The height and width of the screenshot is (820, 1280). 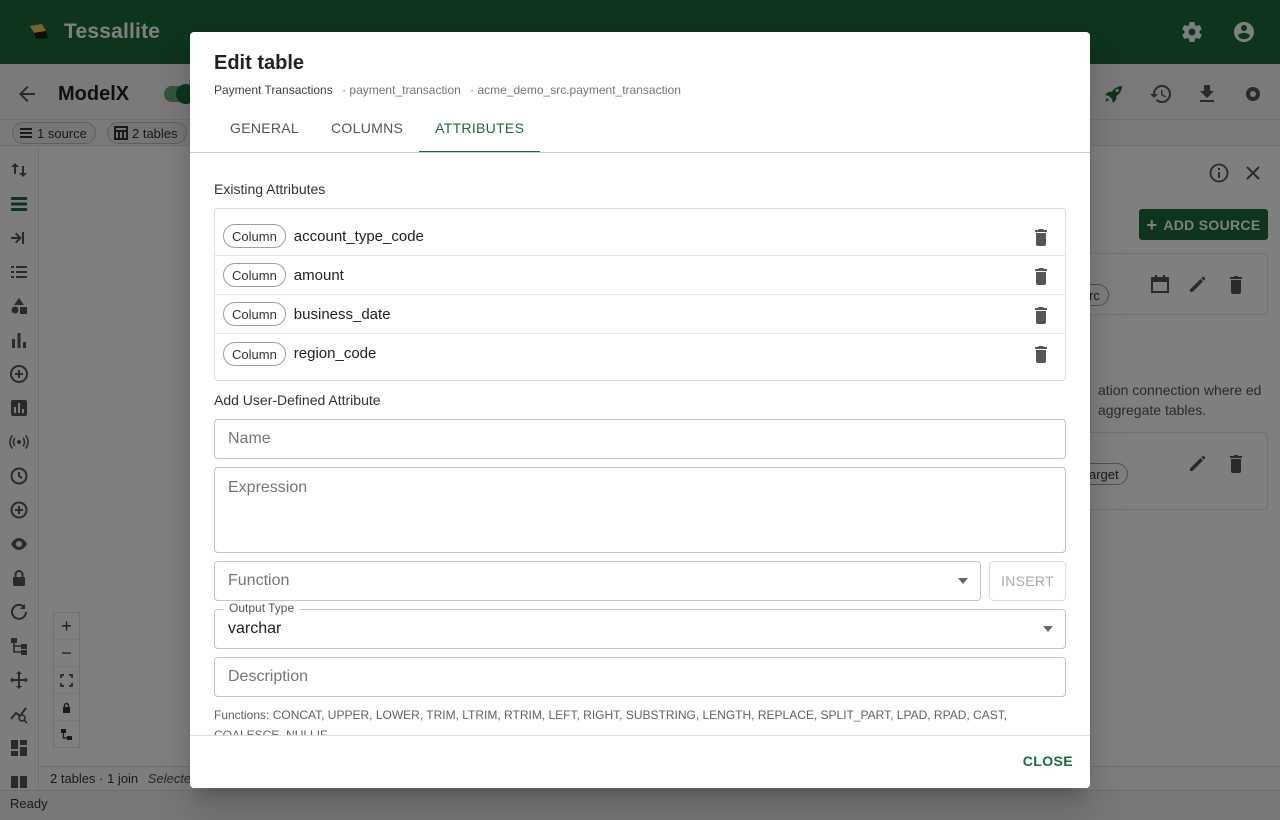 I want to click on table-physical-name: · payment_transaction, so click(x=401, y=90).